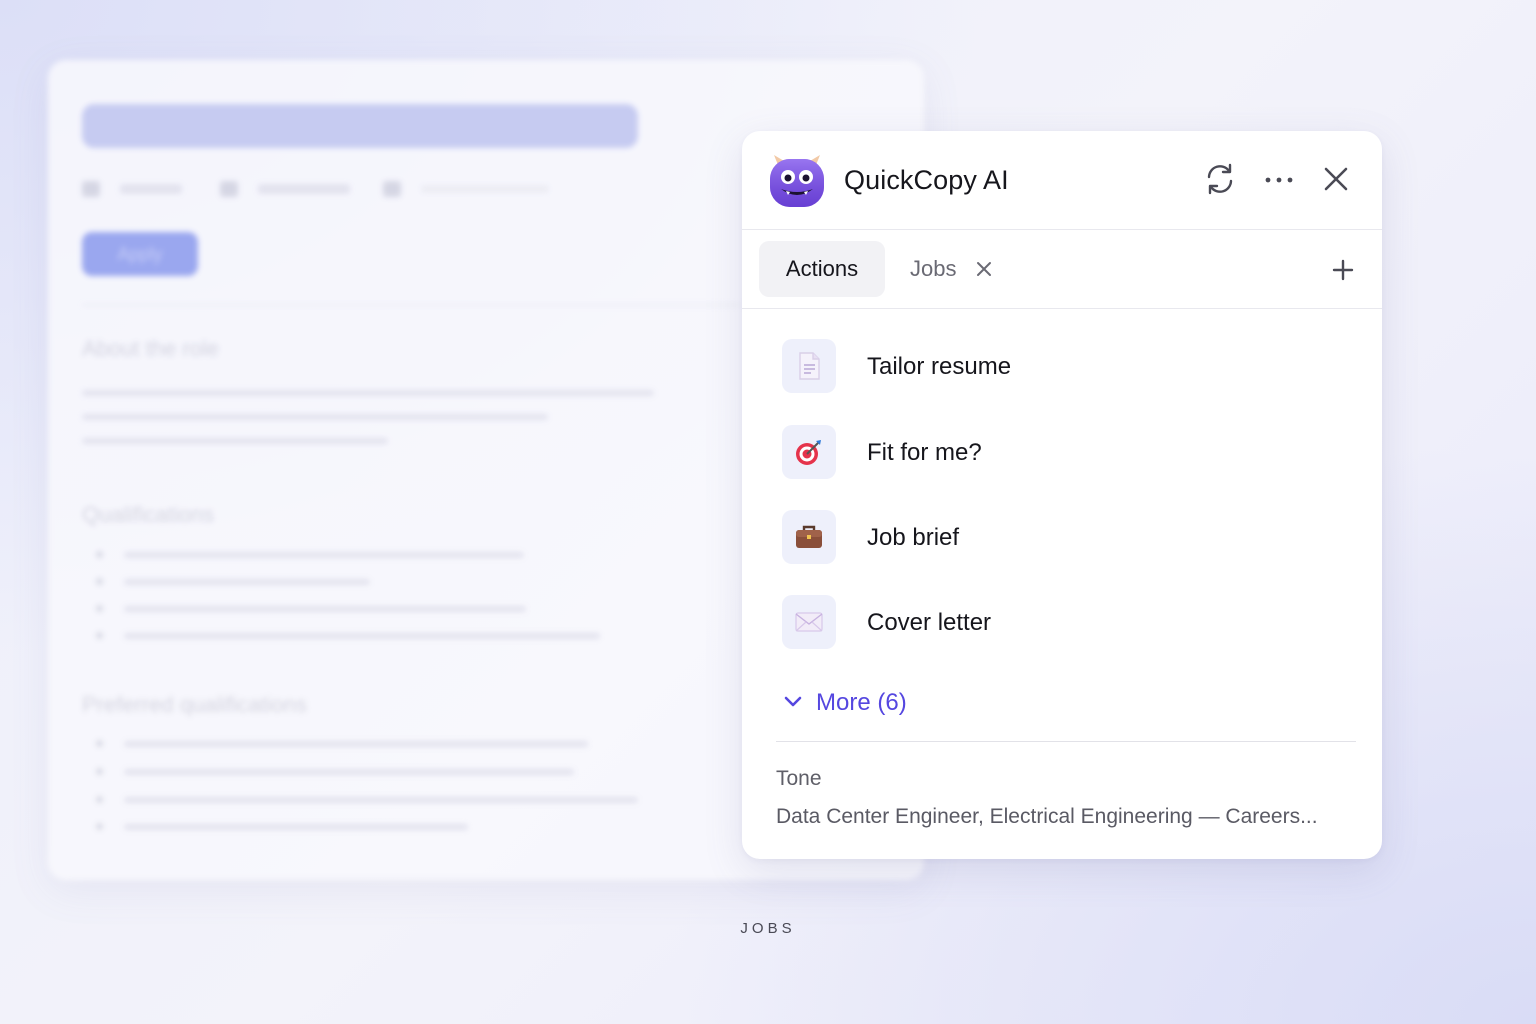 The image size is (1536, 1024). I want to click on action-fit-for-me: Fit for me?, so click(1062, 453).